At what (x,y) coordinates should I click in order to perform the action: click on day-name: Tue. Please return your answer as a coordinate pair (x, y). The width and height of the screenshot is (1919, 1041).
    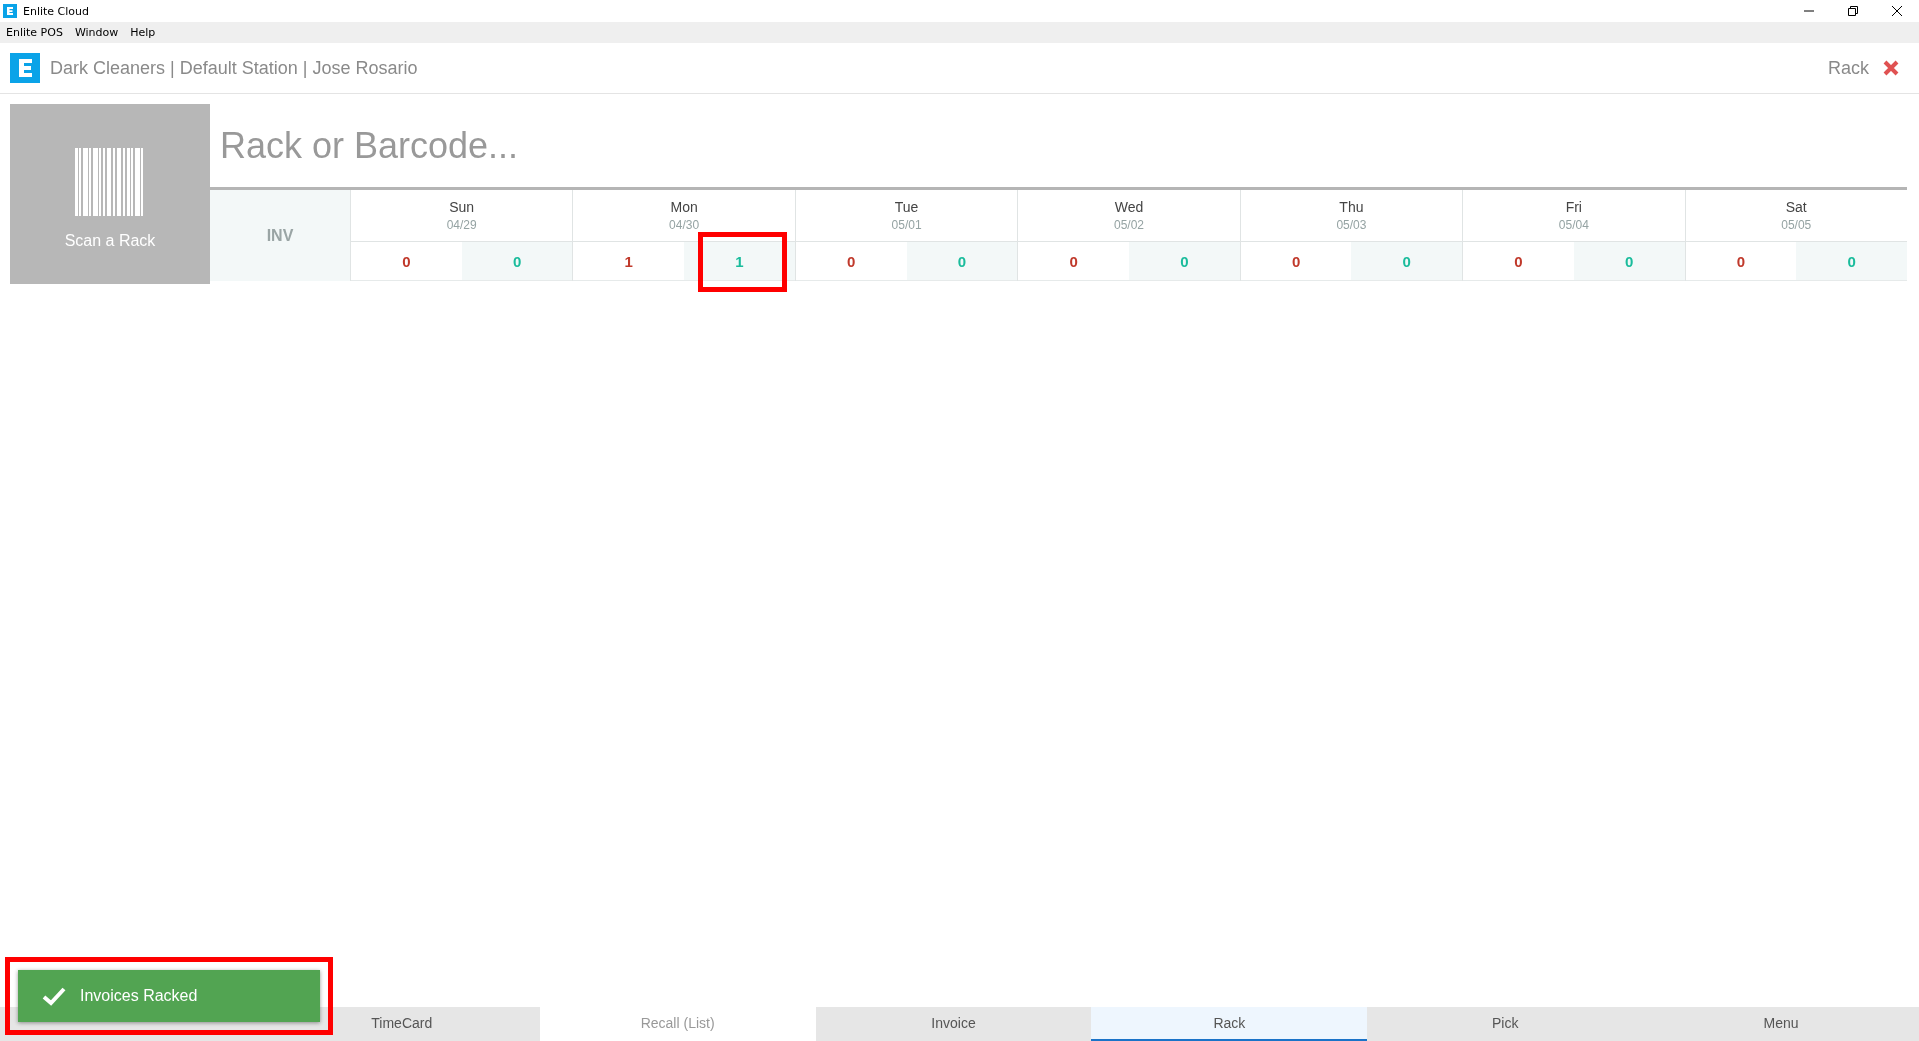
    Looking at the image, I should click on (906, 207).